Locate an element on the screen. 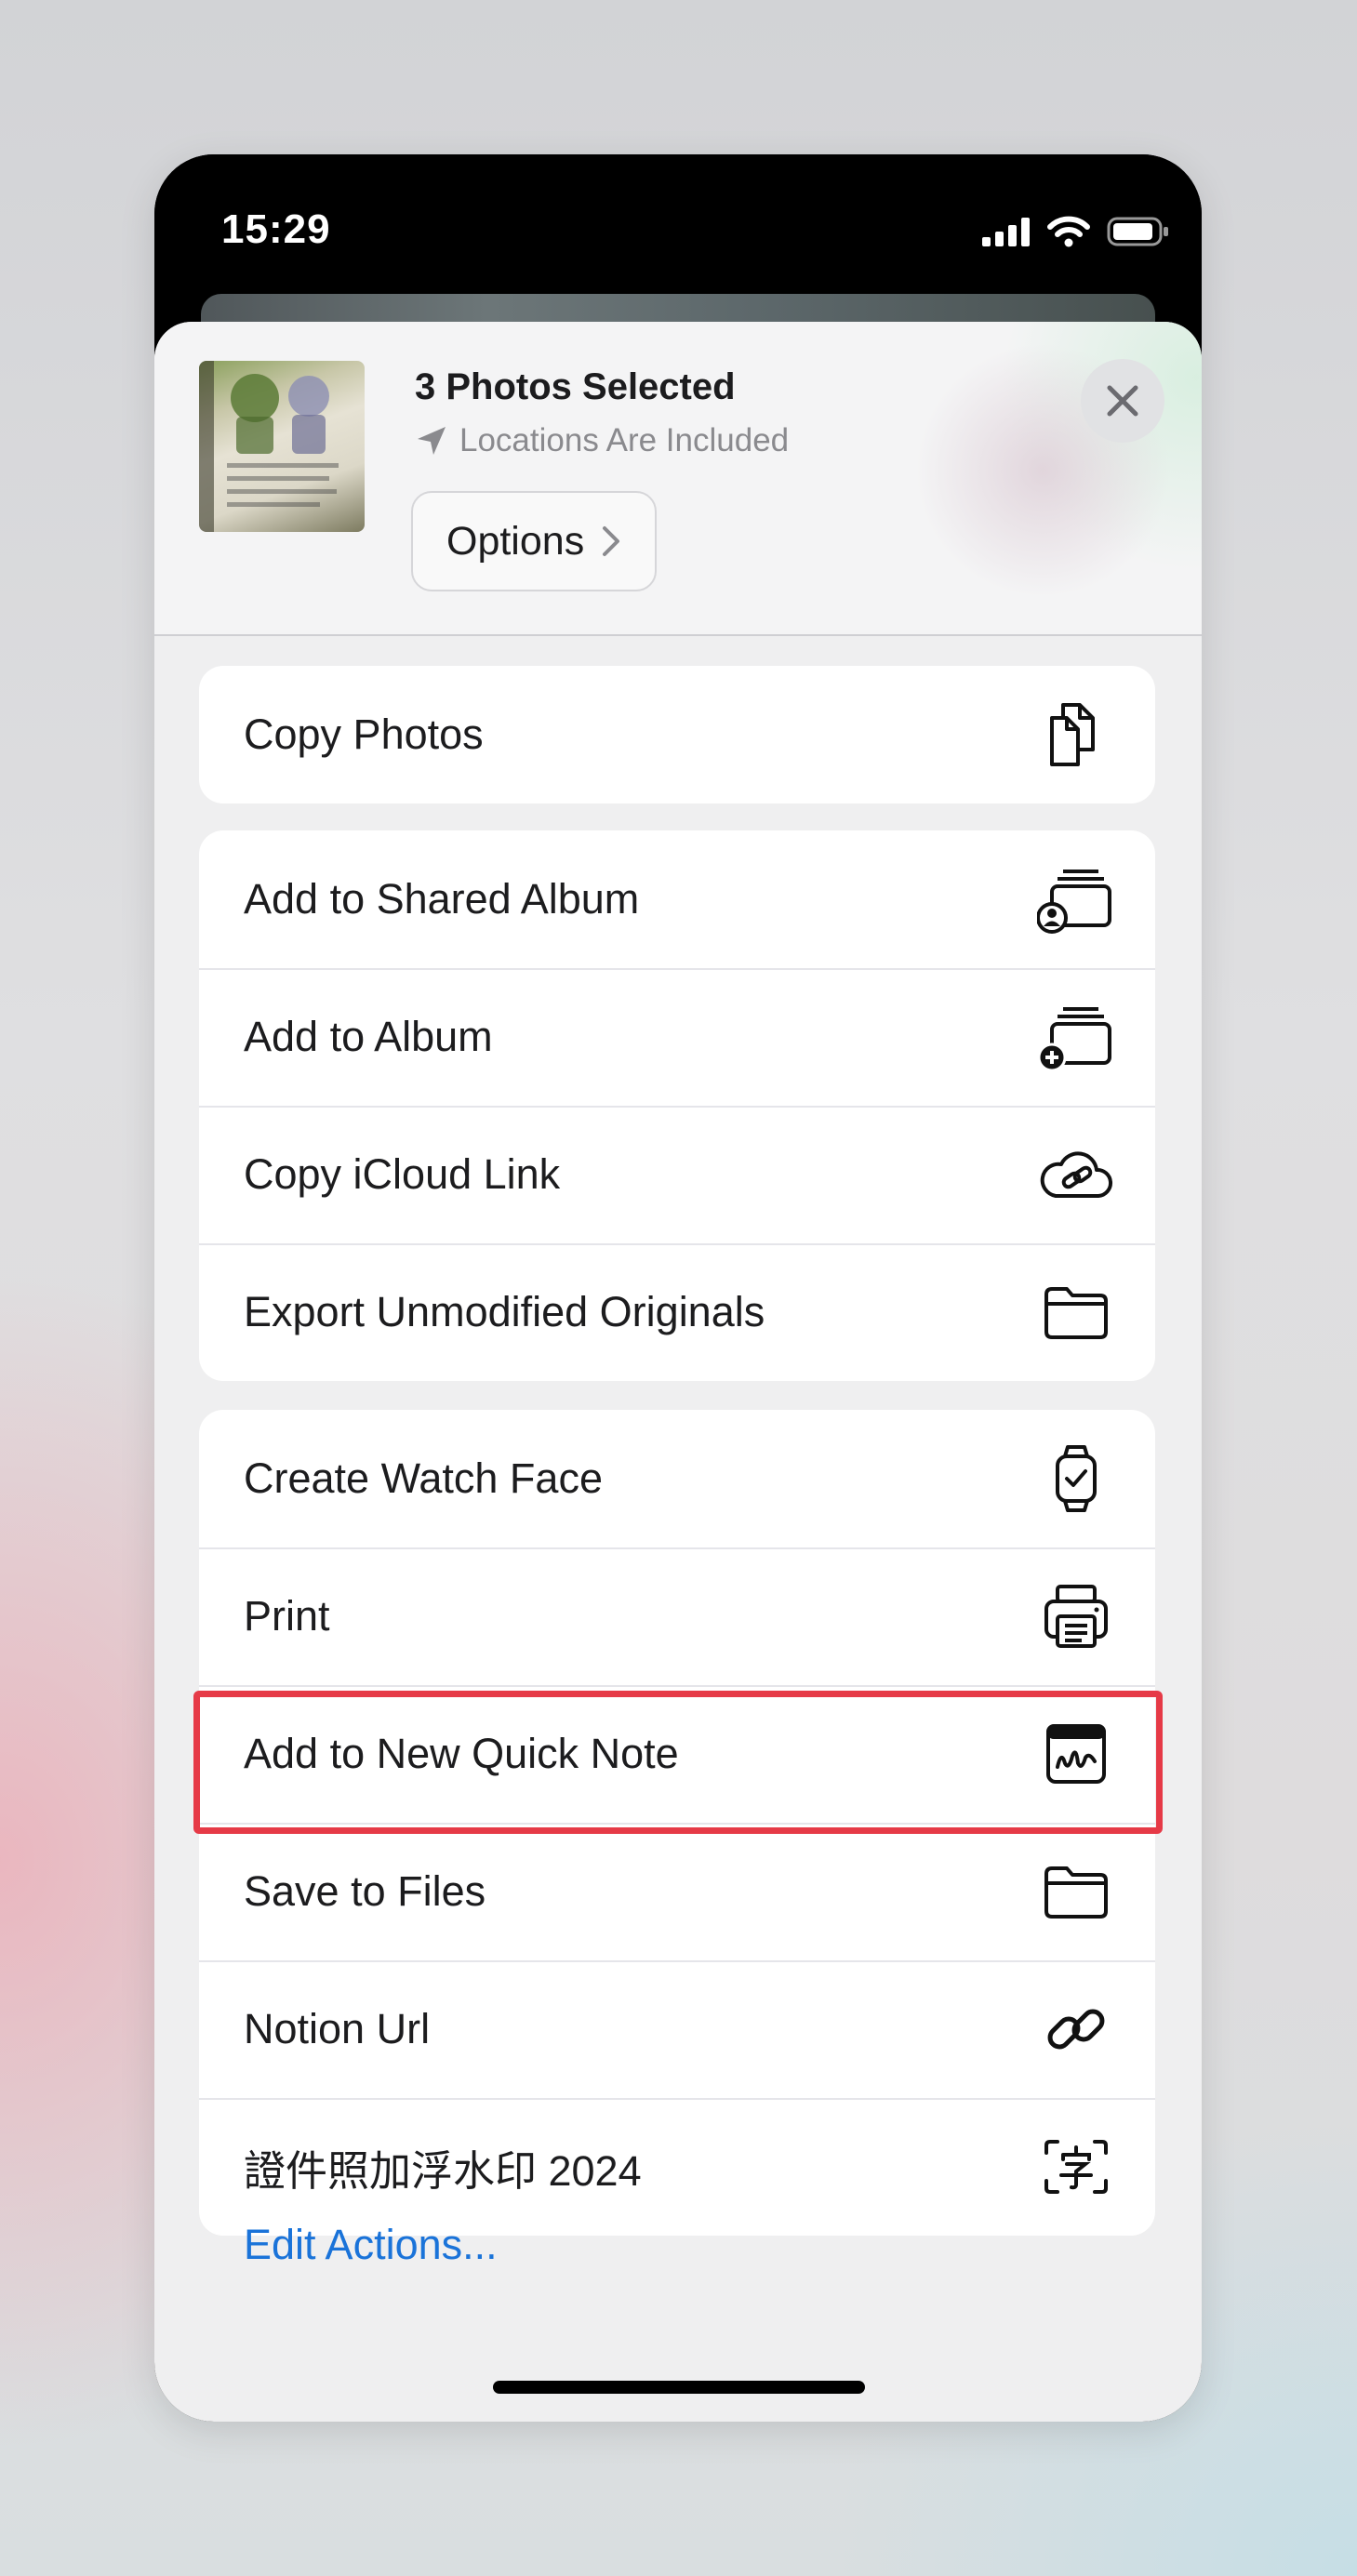 This screenshot has height=2576, width=1357. action-label: Add to New Quick Note is located at coordinates (461, 1753).